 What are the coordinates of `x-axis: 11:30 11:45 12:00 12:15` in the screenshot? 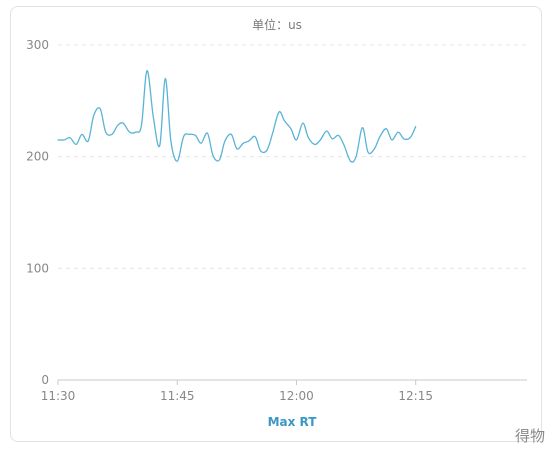 It's located at (284, 391).